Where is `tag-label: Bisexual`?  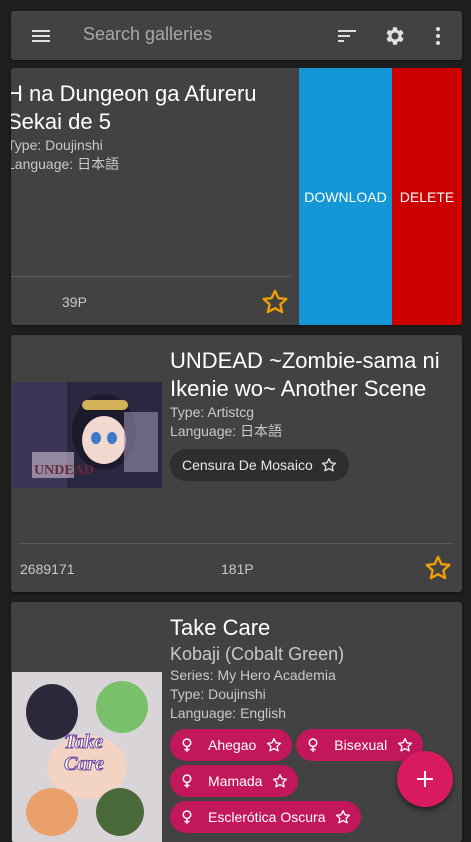
tag-label: Bisexual is located at coordinates (361, 745).